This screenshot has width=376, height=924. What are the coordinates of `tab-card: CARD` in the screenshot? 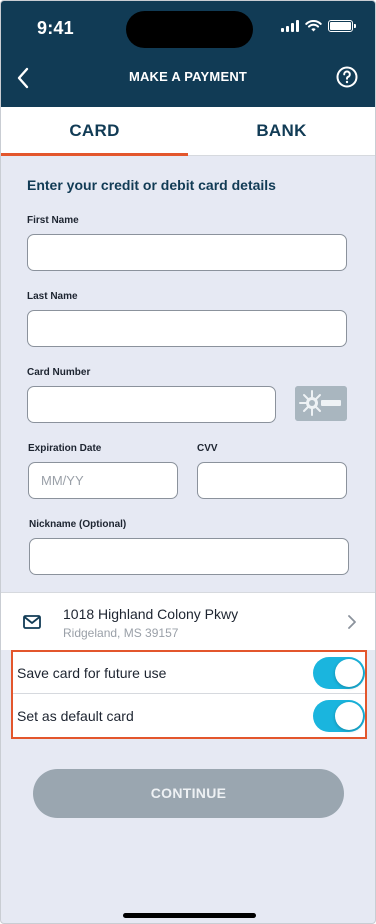 It's located at (94, 131).